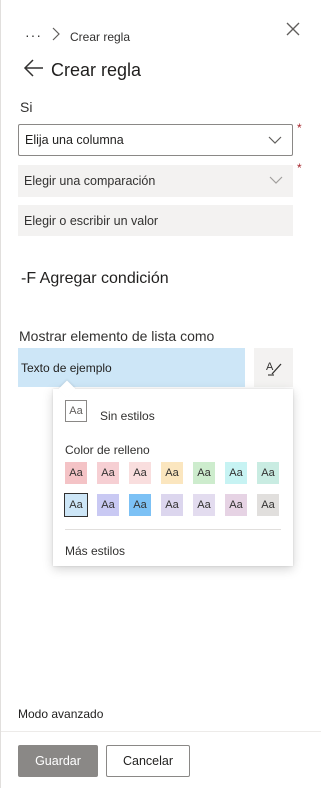  What do you see at coordinates (95, 279) in the screenshot?
I see `add-condition-button: -F Agregar condición` at bounding box center [95, 279].